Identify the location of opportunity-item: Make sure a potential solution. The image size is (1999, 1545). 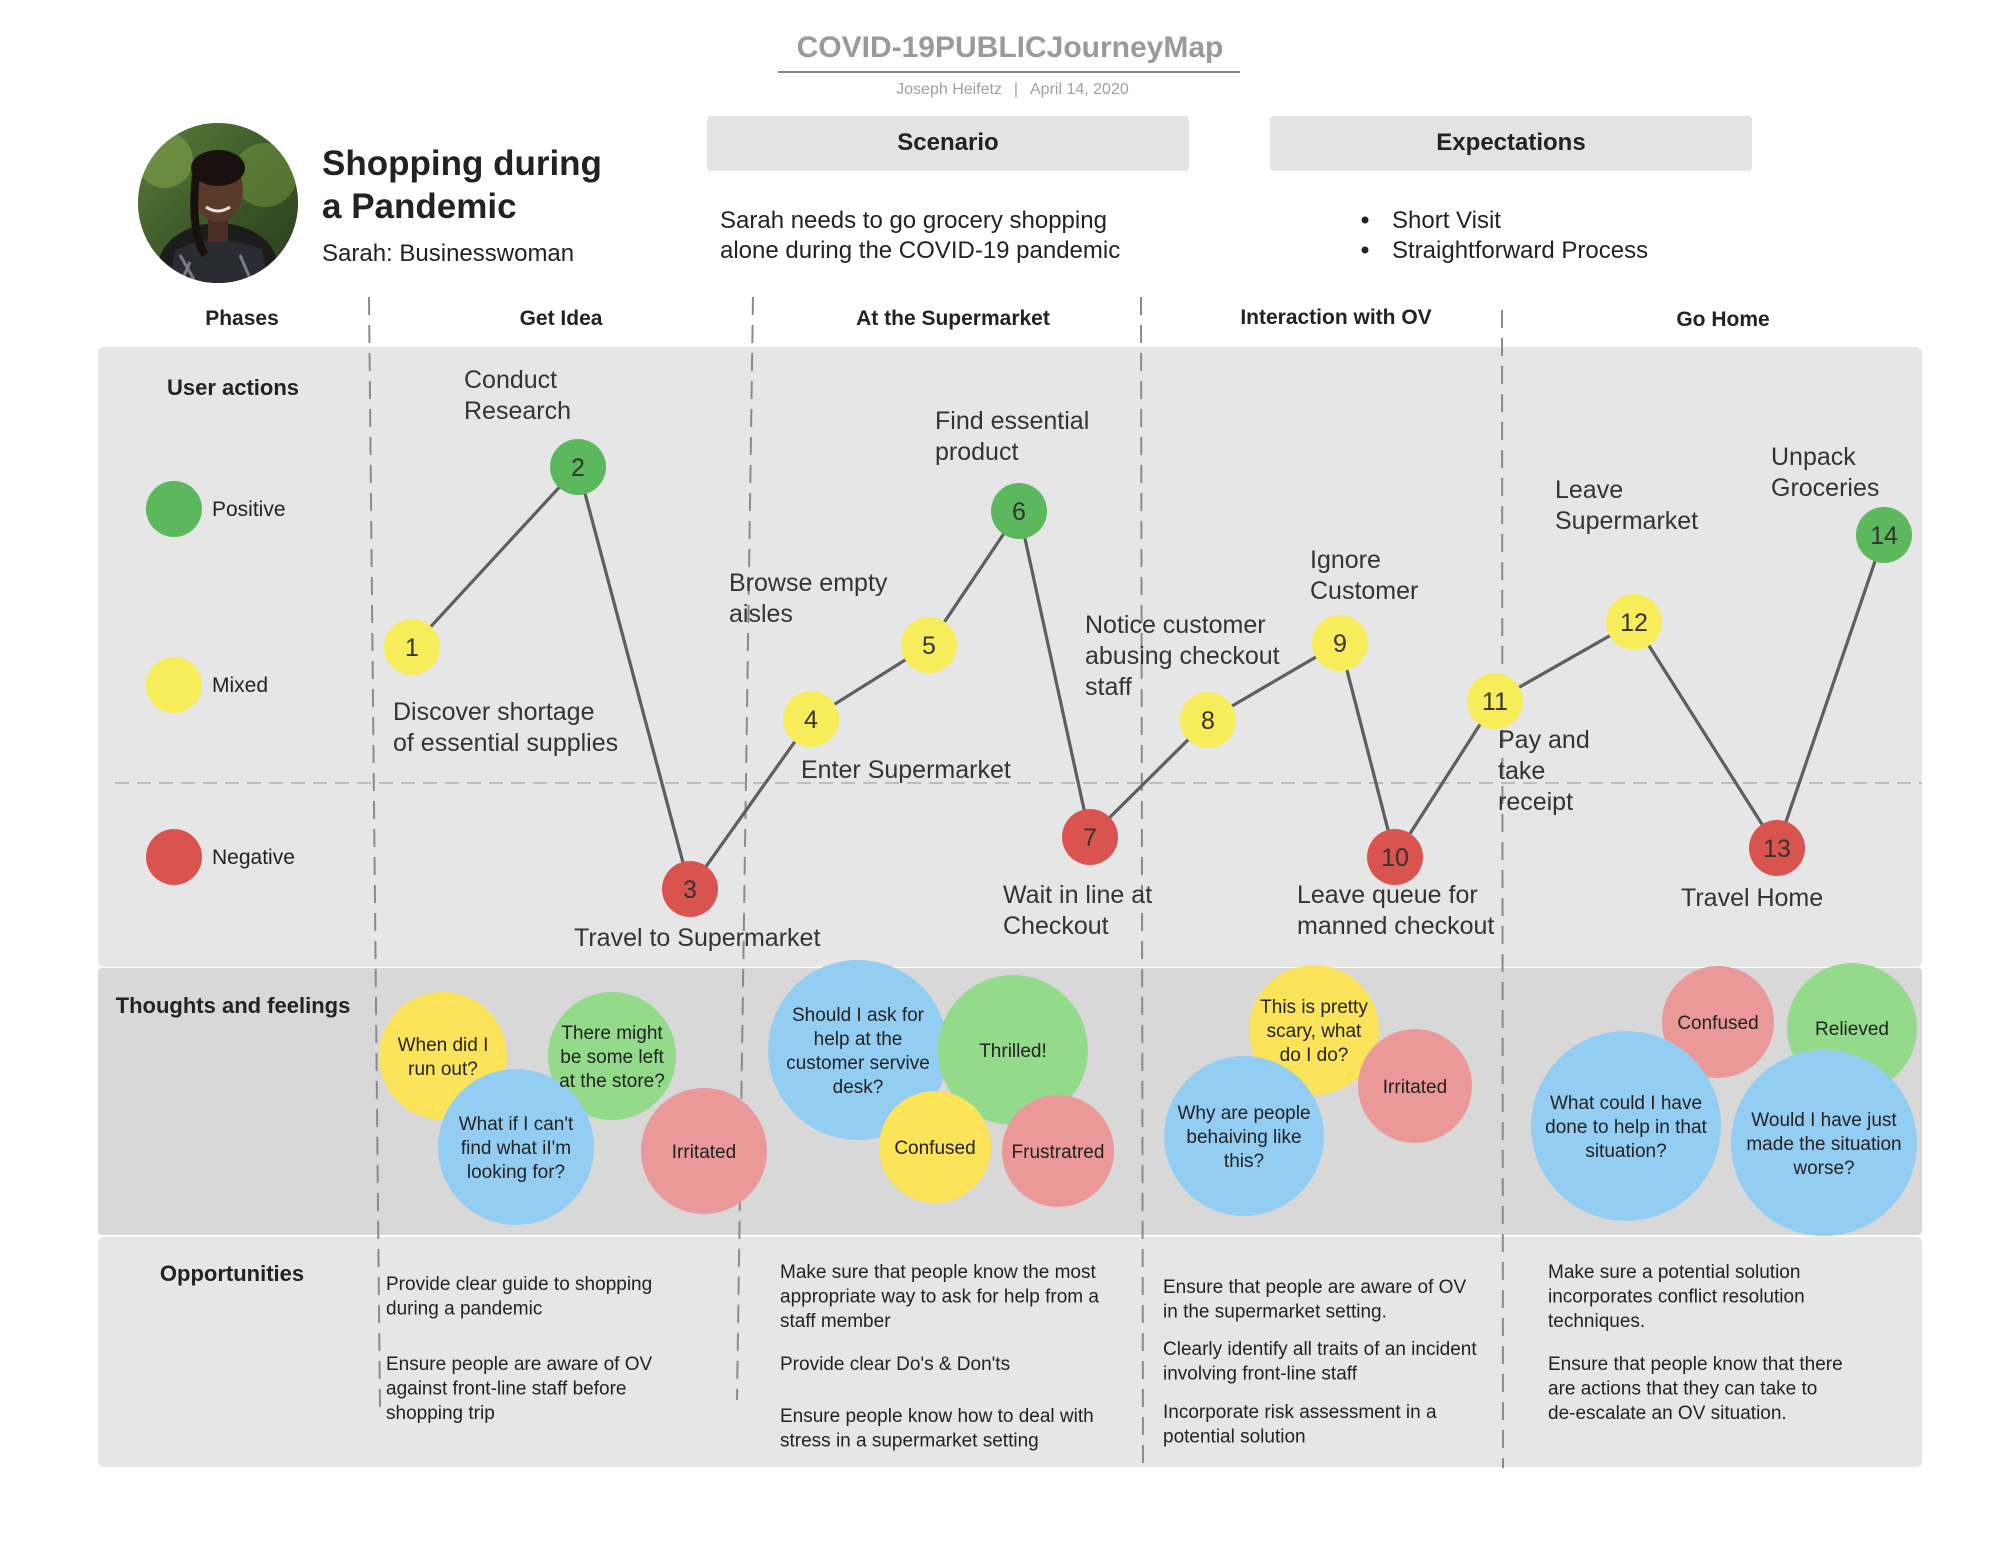
(1674, 1272).